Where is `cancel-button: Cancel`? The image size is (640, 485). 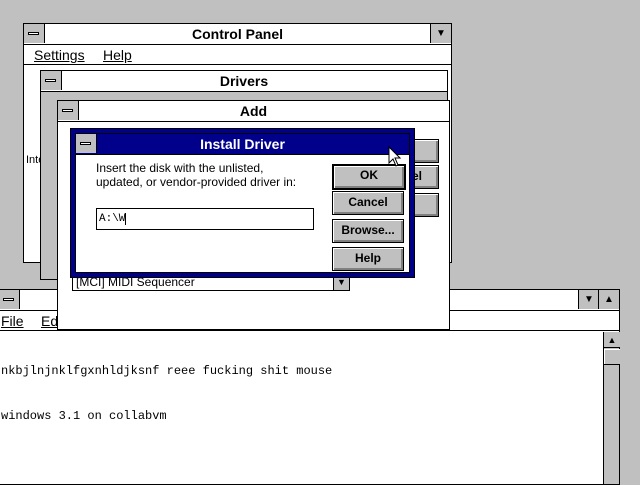
cancel-button: Cancel is located at coordinates (368, 203).